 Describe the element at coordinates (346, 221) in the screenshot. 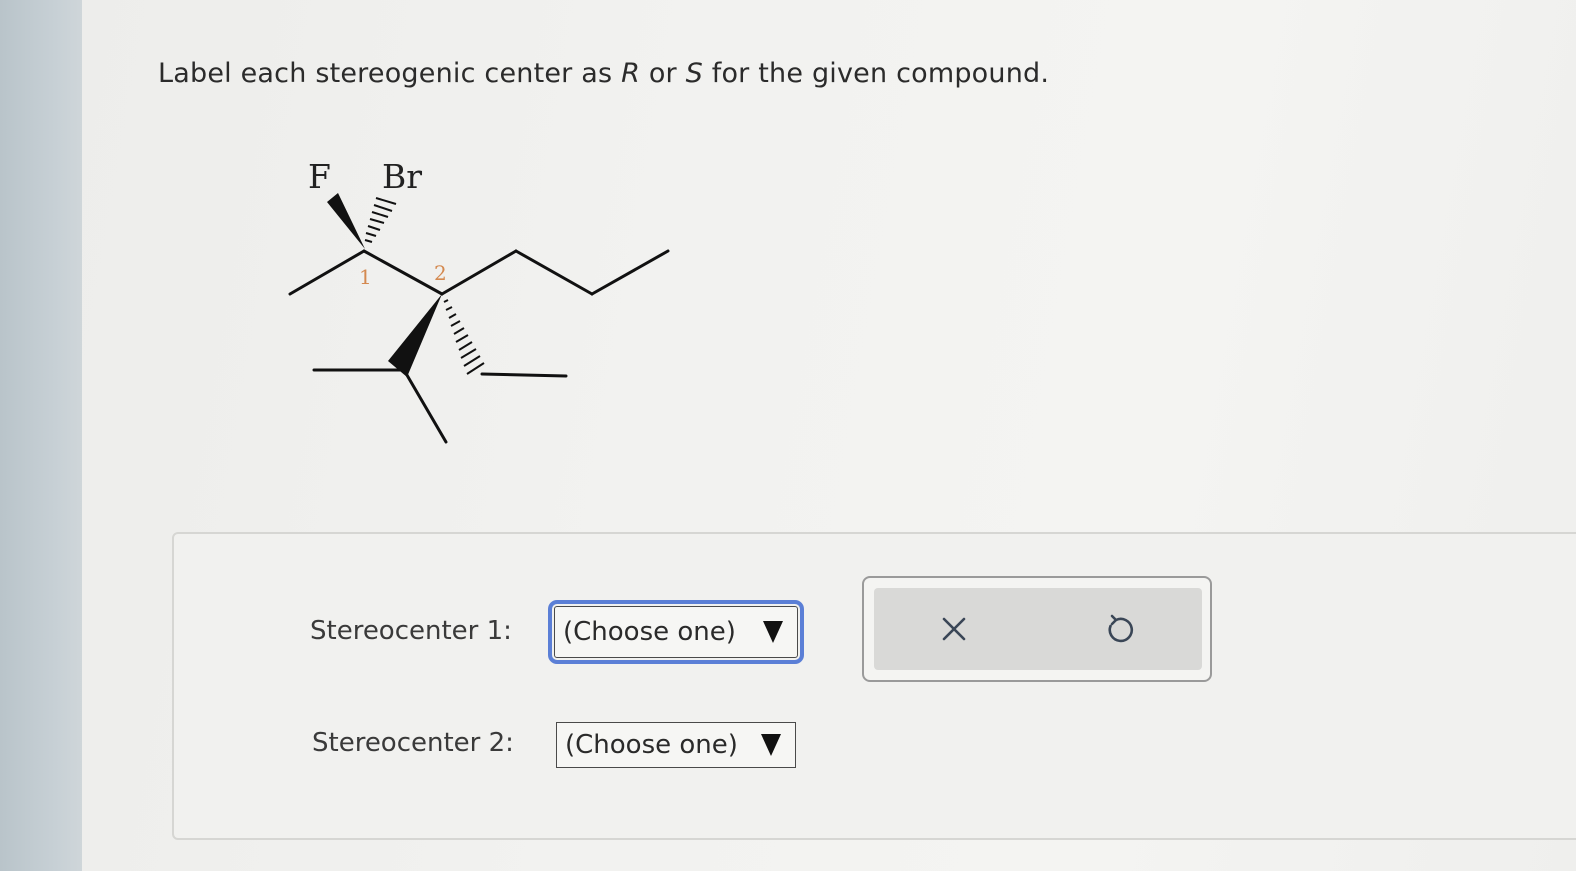

I see `wedge-bond-f` at that location.